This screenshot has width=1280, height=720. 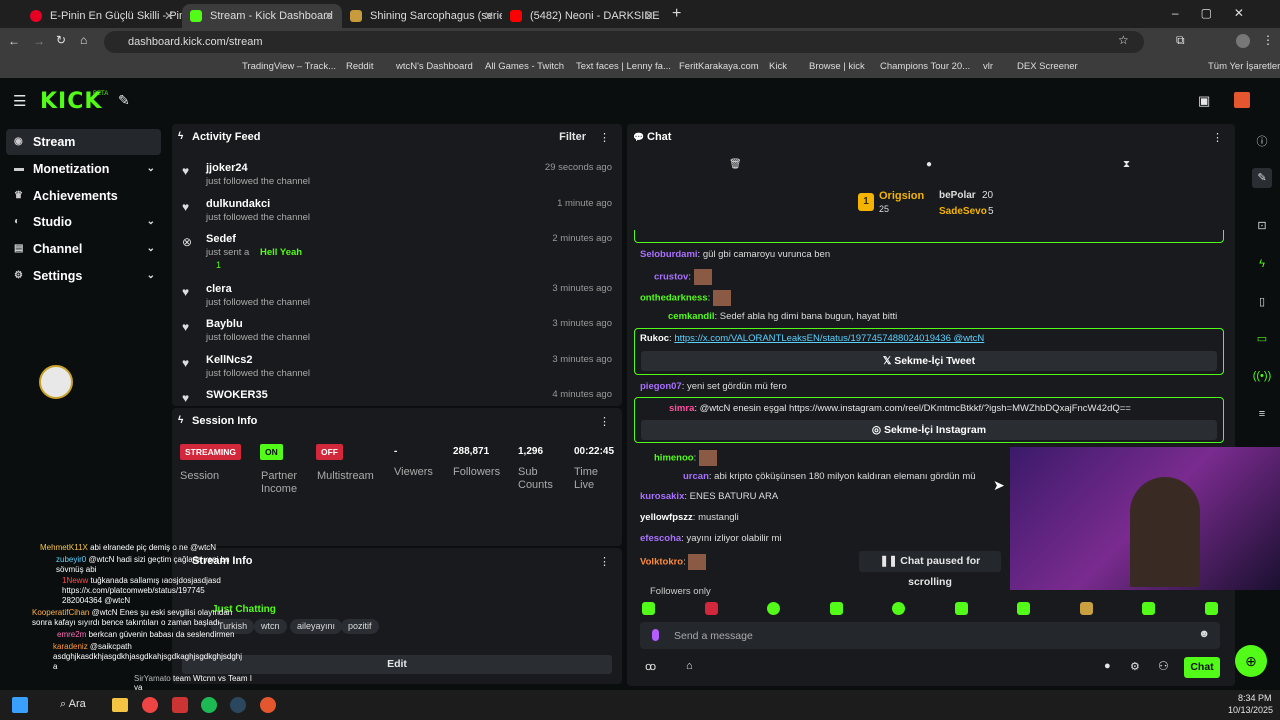 What do you see at coordinates (58, 249) in the screenshot?
I see `sidebar-item-label: Channel` at bounding box center [58, 249].